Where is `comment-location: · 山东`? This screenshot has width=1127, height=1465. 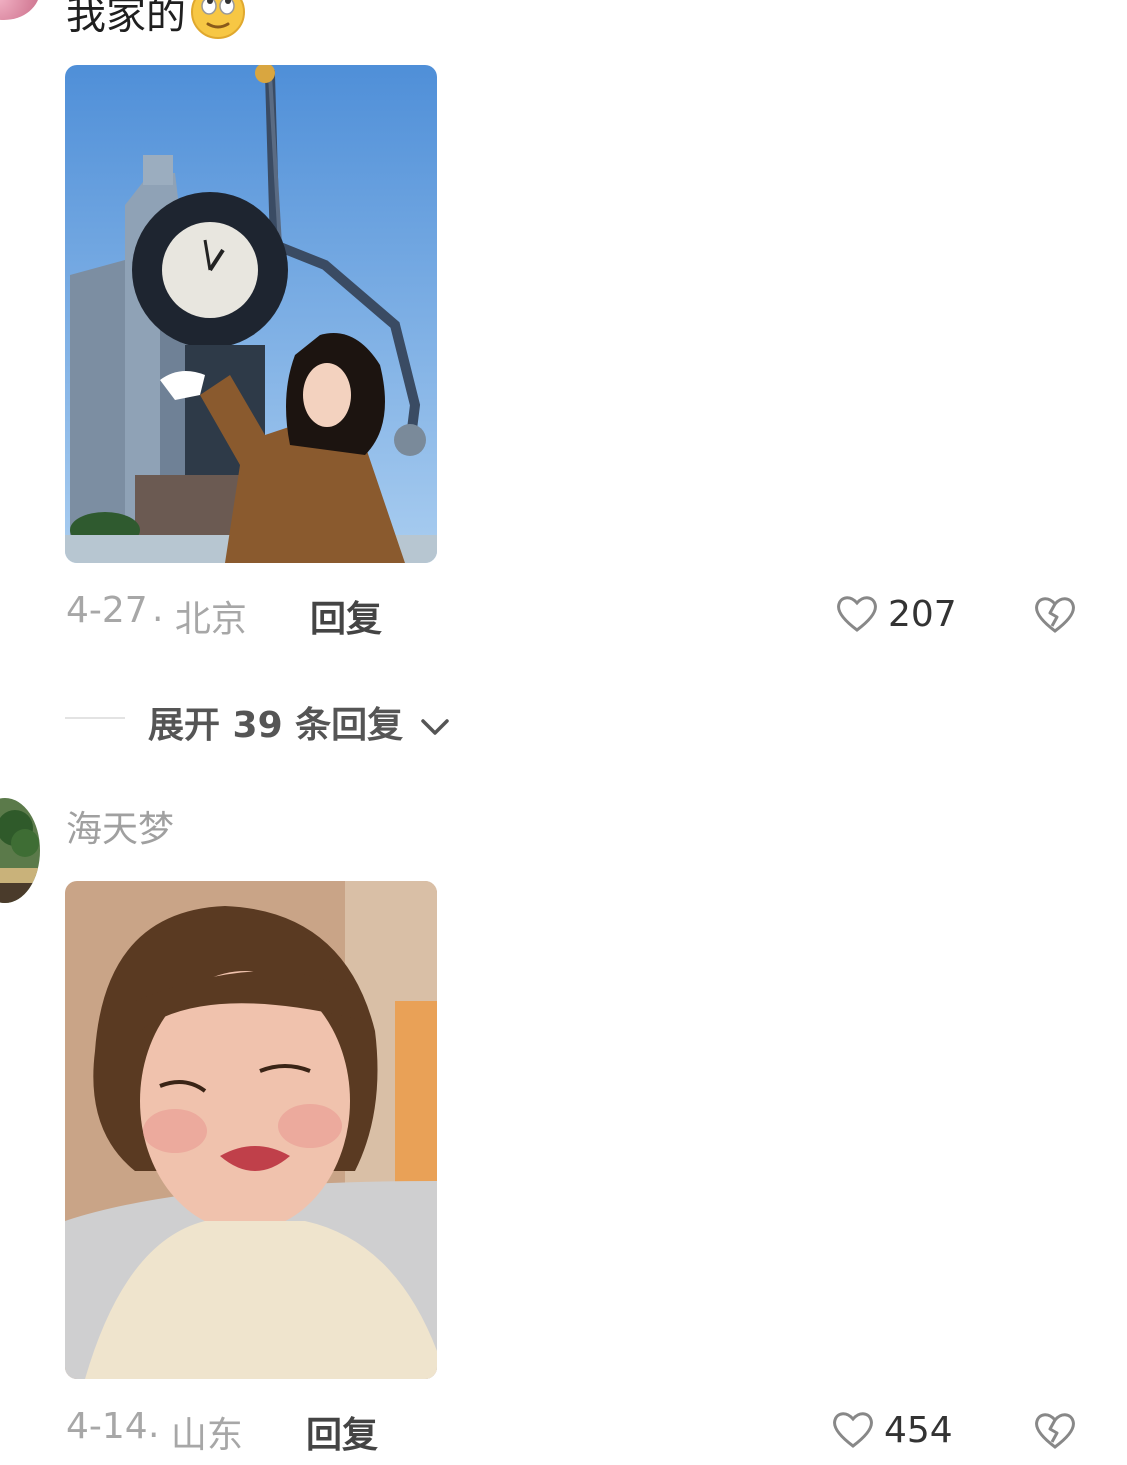
comment-location: · 山东 is located at coordinates (195, 1435).